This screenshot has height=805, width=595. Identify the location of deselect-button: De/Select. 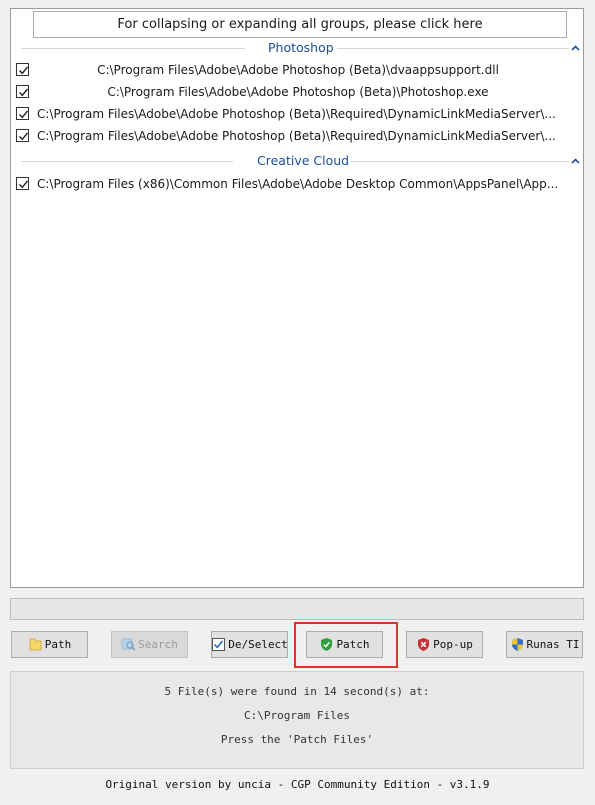
(249, 644).